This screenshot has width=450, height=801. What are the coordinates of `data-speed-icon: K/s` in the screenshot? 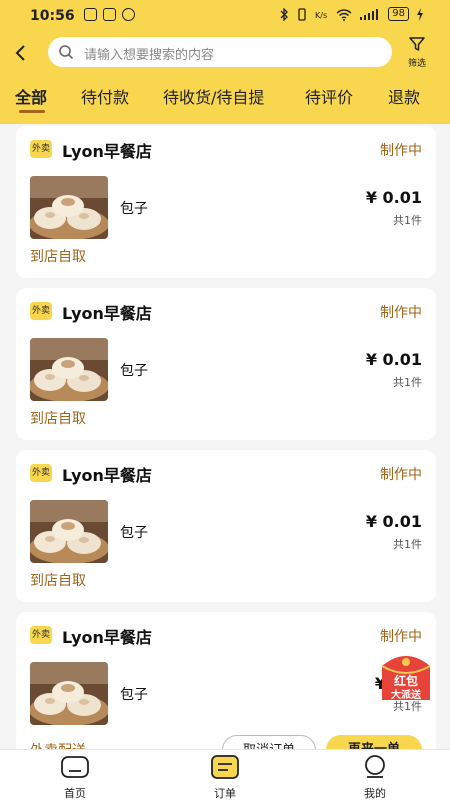 It's located at (321, 15).